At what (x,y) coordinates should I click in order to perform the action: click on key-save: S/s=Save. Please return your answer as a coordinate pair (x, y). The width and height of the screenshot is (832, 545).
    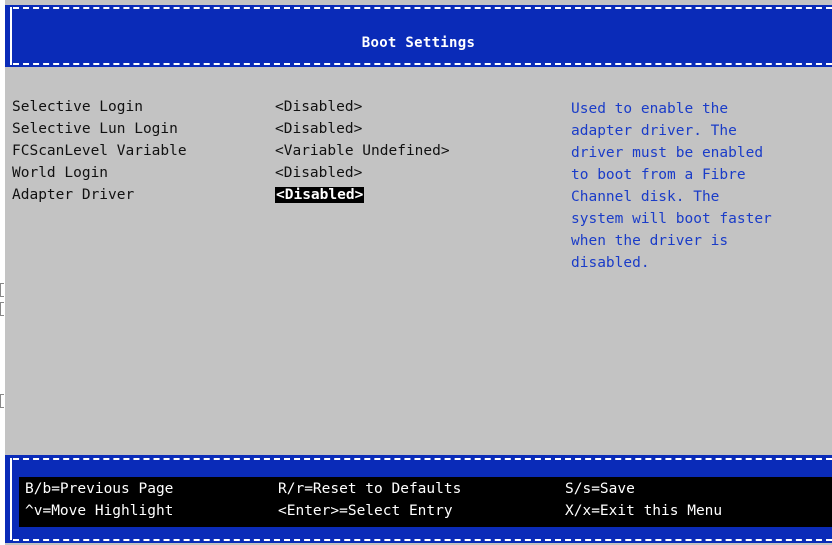
    Looking at the image, I should click on (600, 489).